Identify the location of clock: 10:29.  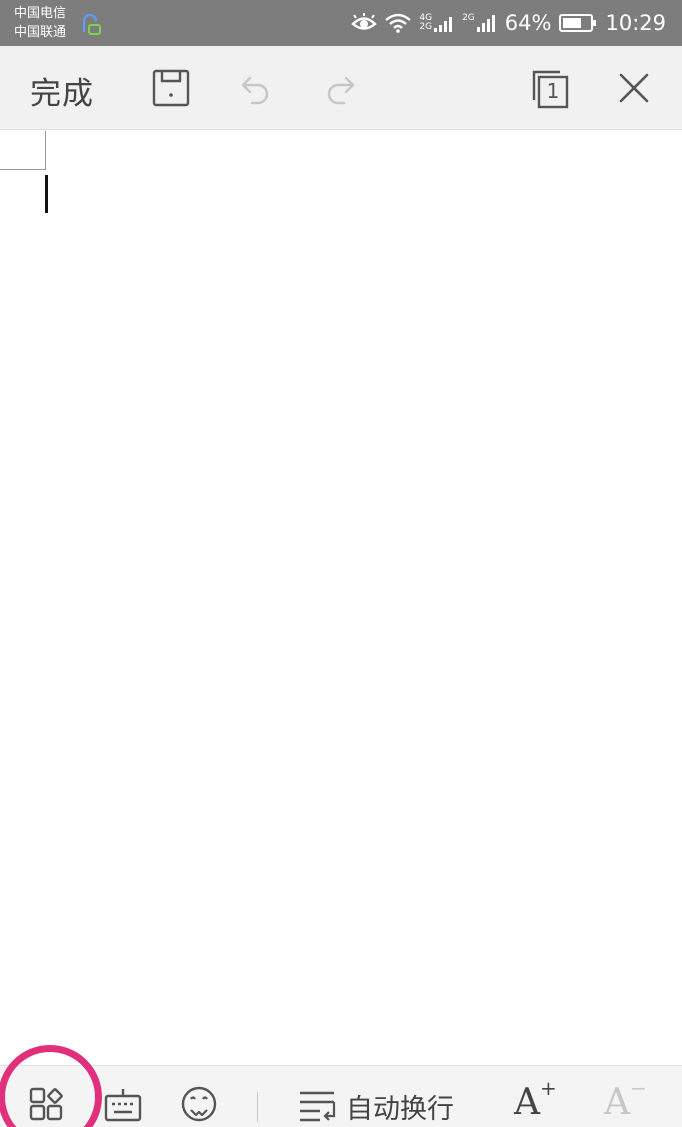
(635, 23).